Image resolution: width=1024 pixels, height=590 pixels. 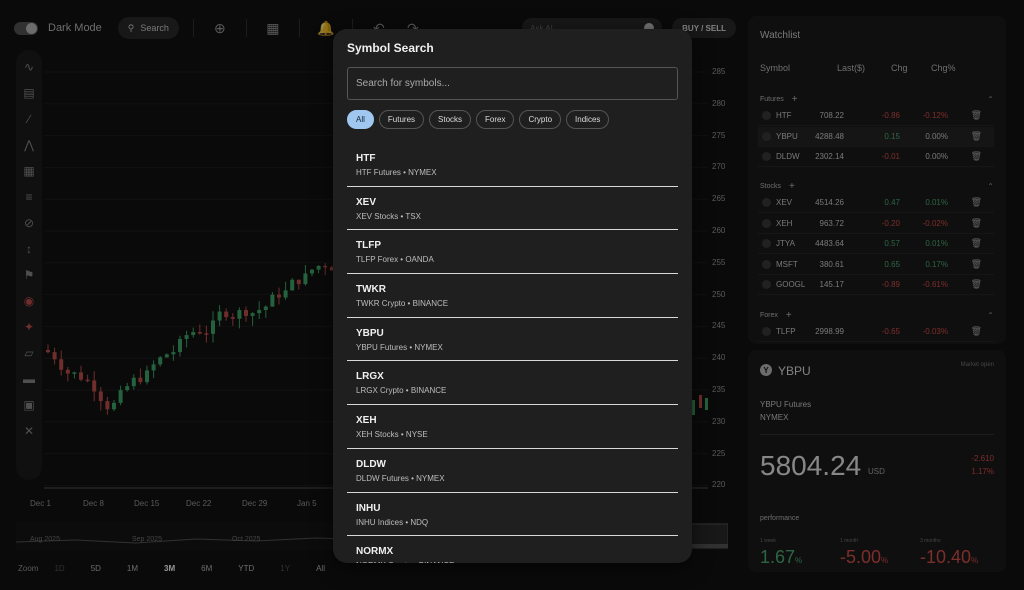 I want to click on filter-chip-indices: Indices, so click(x=588, y=119).